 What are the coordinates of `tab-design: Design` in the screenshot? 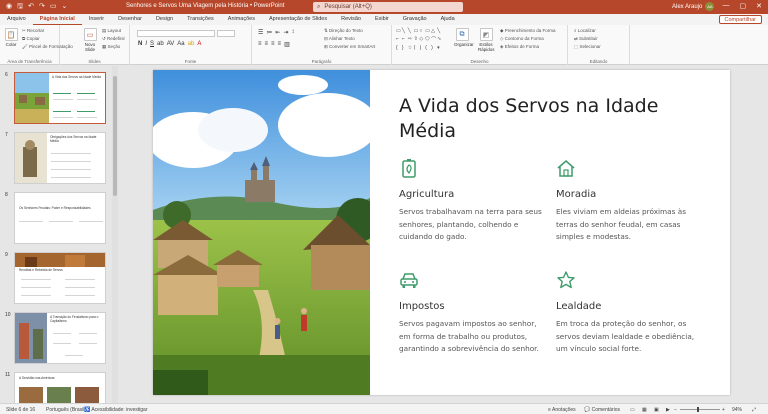 It's located at (164, 19).